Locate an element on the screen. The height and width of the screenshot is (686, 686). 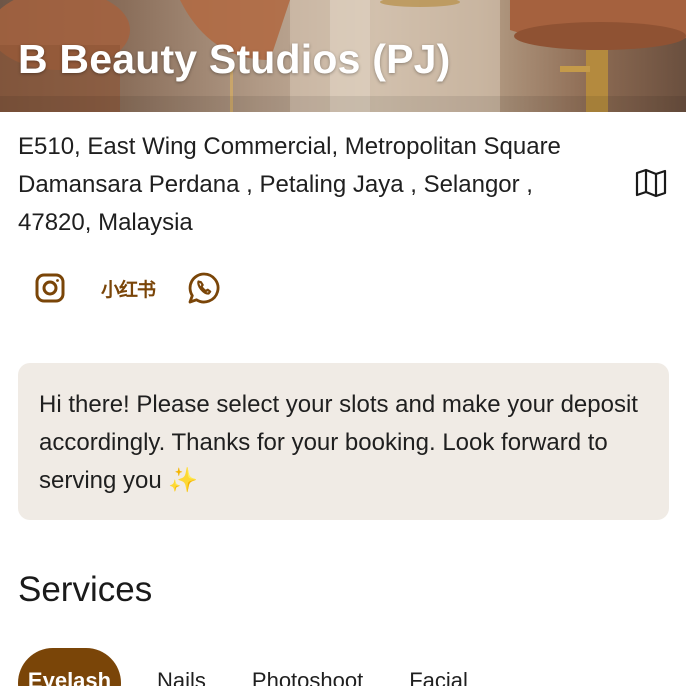
services-heading: Services is located at coordinates (85, 589).